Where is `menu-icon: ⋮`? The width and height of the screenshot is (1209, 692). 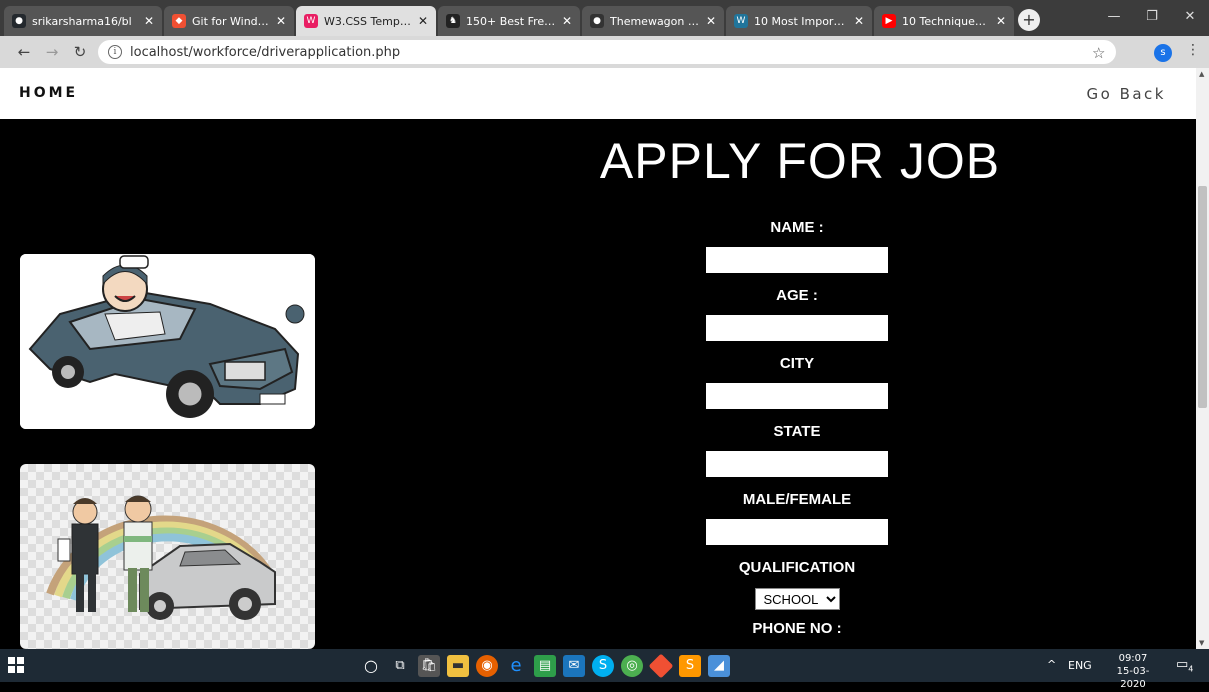 menu-icon: ⋮ is located at coordinates (1193, 50).